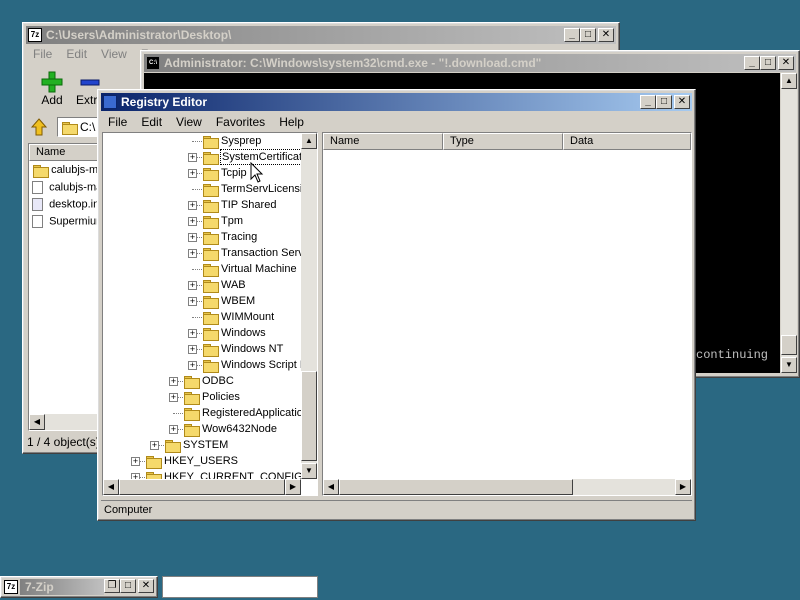  What do you see at coordinates (291, 122) in the screenshot?
I see `menu-help: Help` at bounding box center [291, 122].